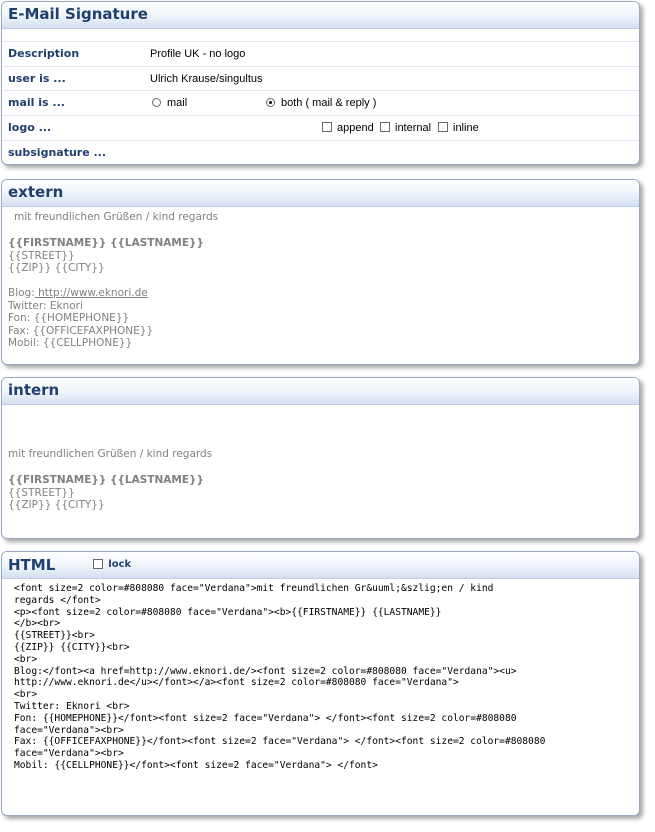 The height and width of the screenshot is (832, 655). Describe the element at coordinates (56, 268) in the screenshot. I see `extern-zipcity: {{ZIP}} {{CITY}}` at that location.